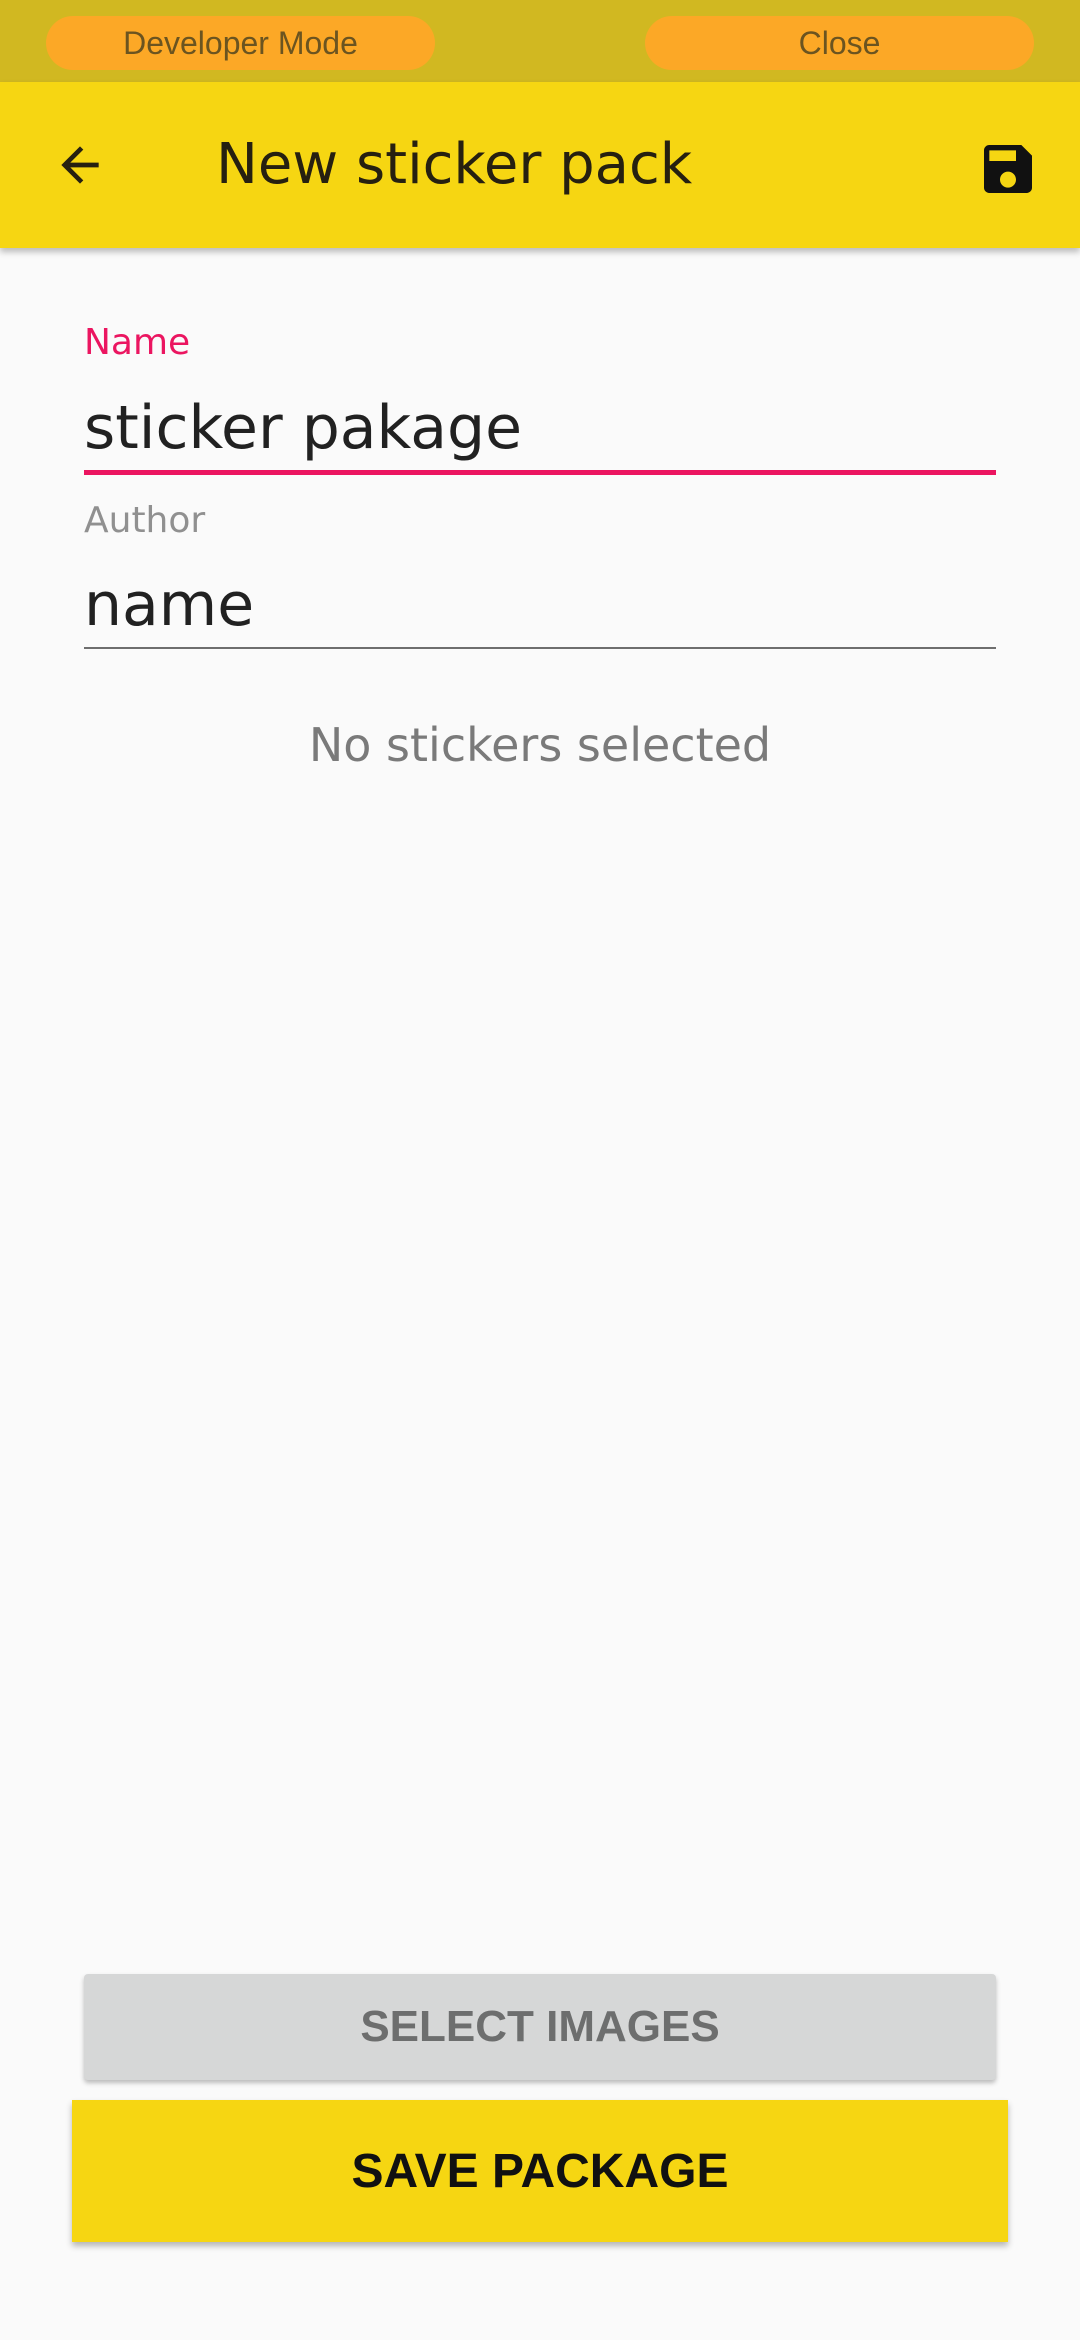 The width and height of the screenshot is (1080, 2340). I want to click on save-package-button: SAVE PACKAGE, so click(540, 2171).